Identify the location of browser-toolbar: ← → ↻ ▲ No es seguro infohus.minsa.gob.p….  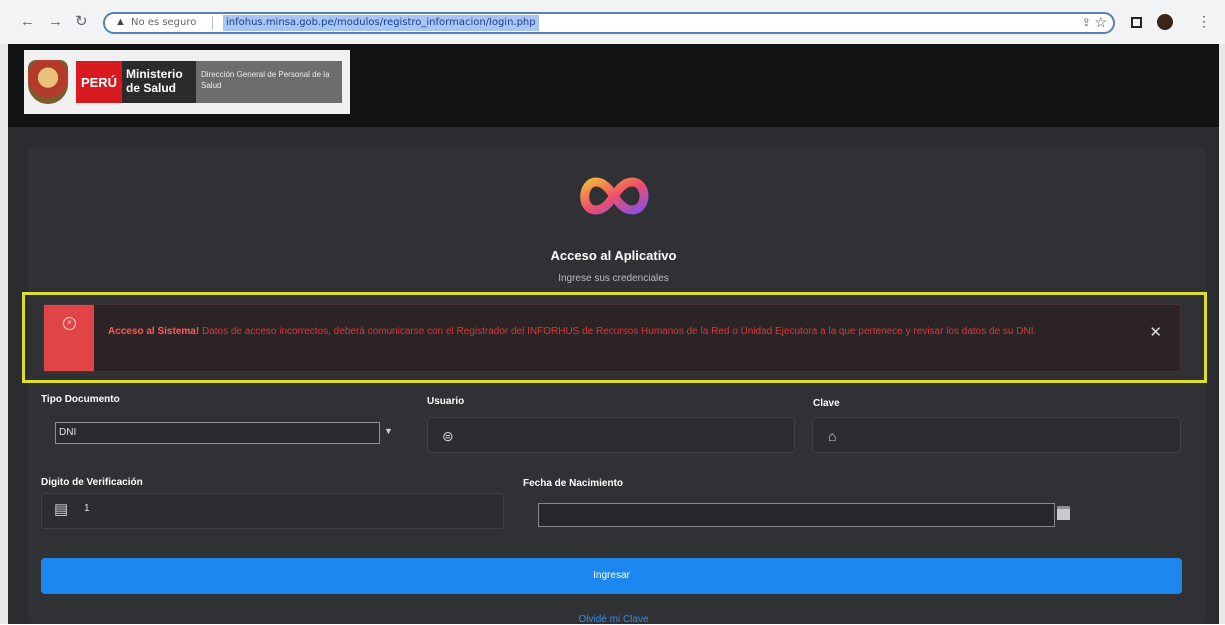
(612, 22).